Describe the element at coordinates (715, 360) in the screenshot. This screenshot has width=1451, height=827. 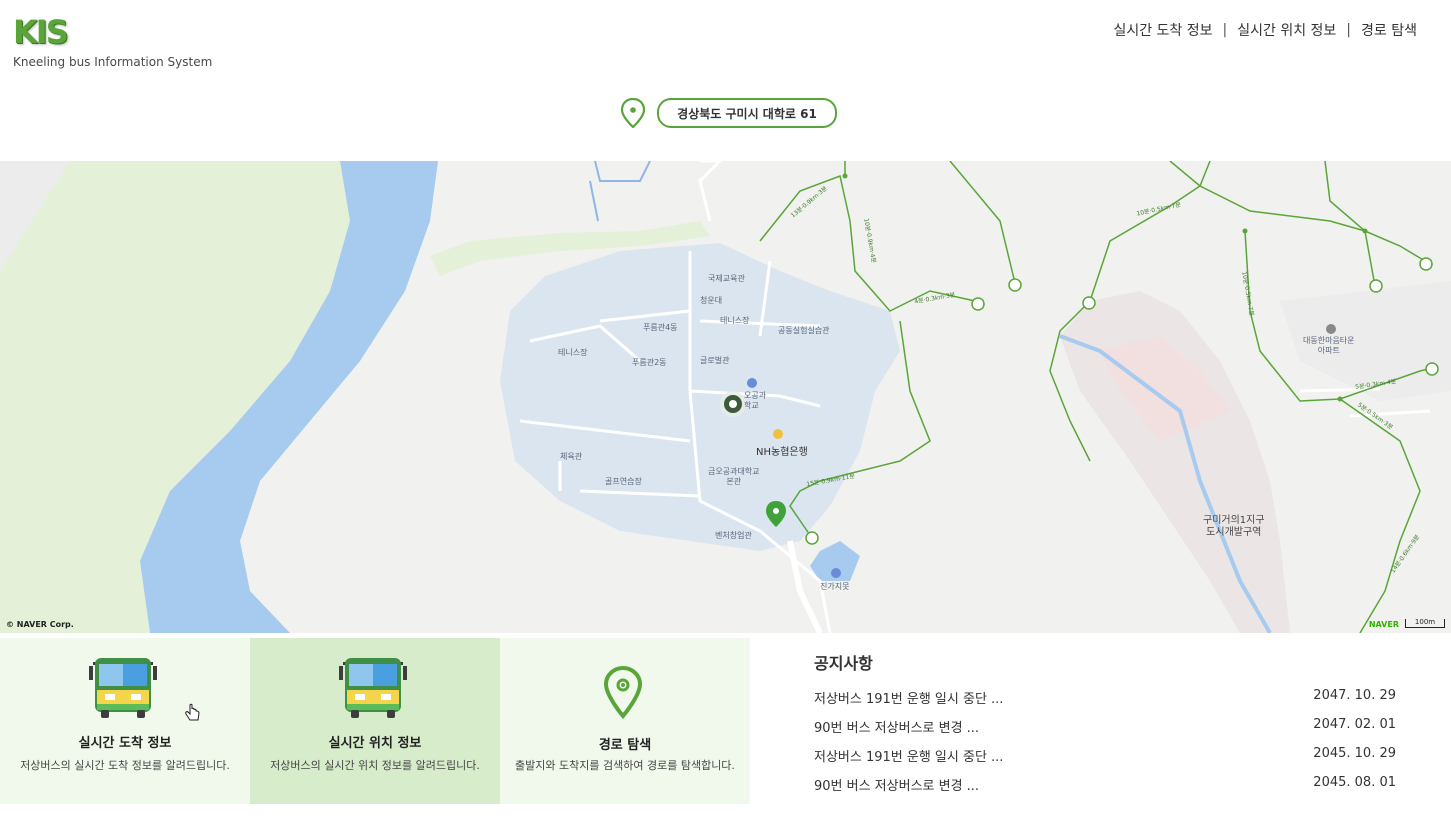
I see `map-label: 글로벌관` at that location.